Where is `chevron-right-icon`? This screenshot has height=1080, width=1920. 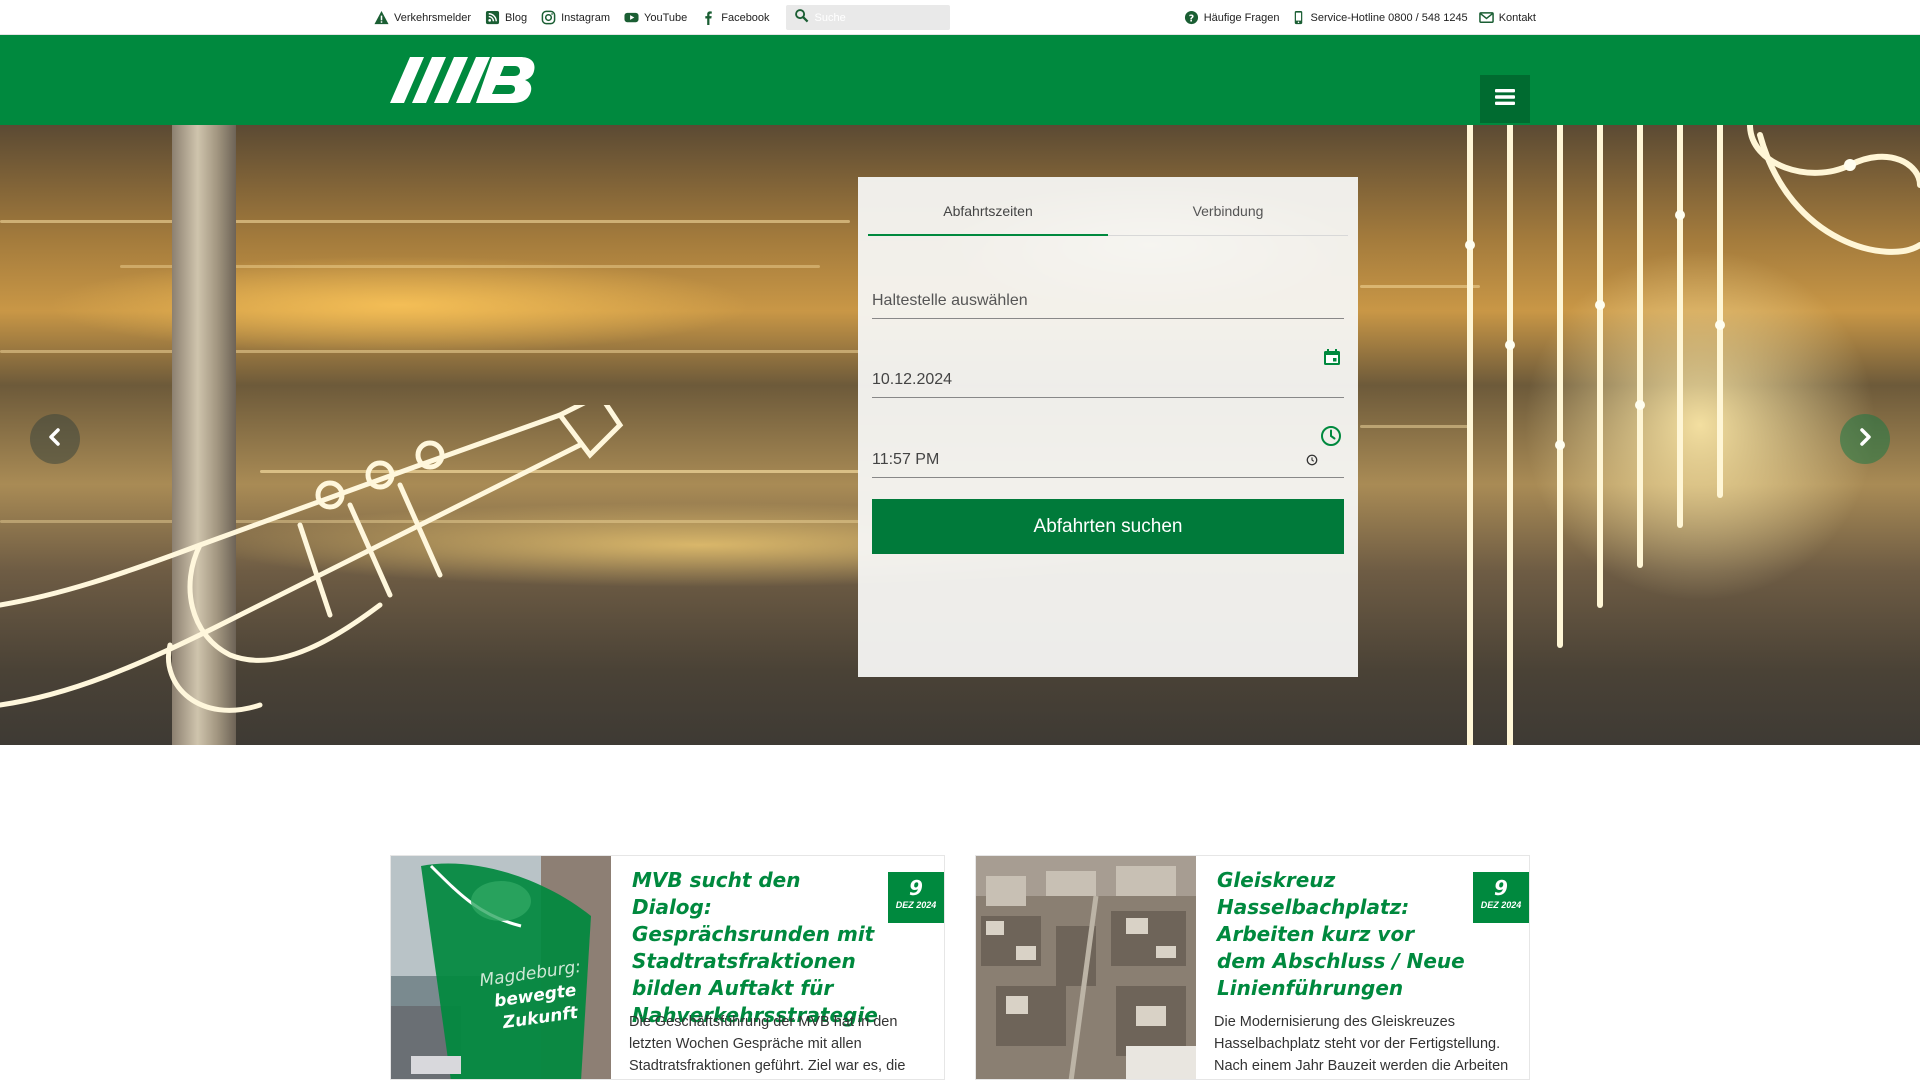
chevron-right-icon is located at coordinates (1865, 439).